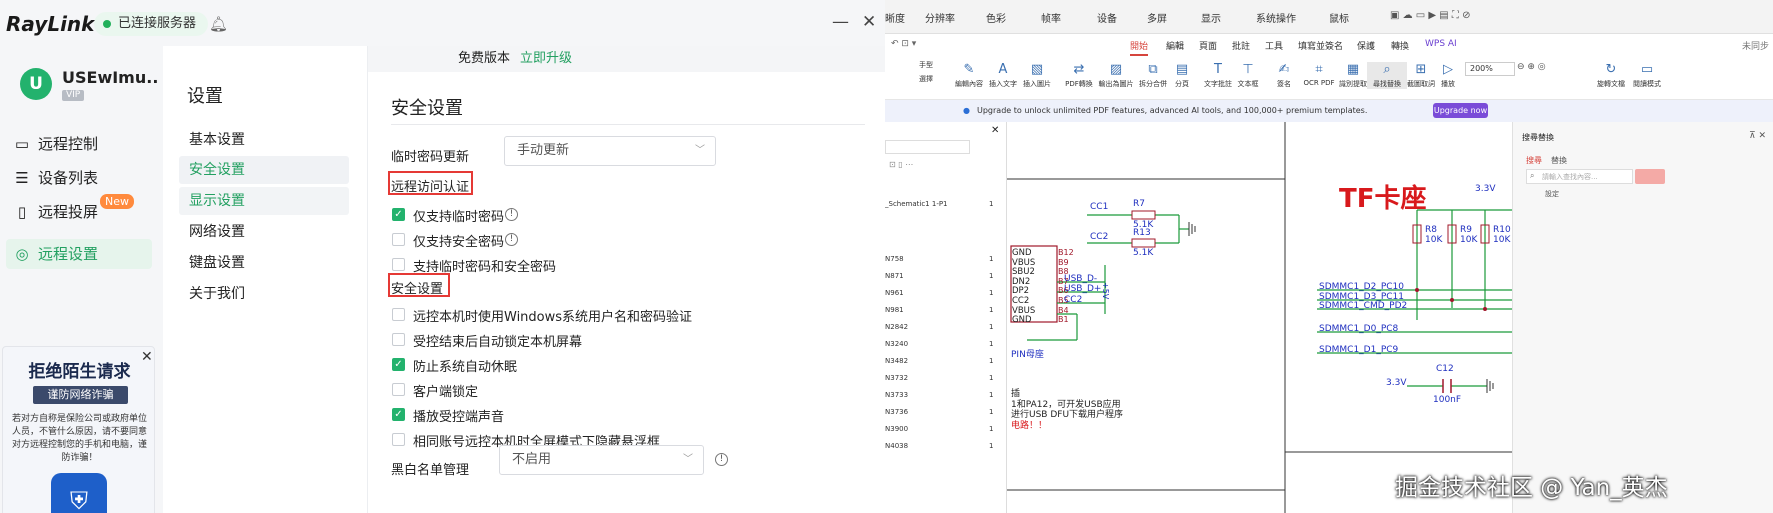 The width and height of the screenshot is (1773, 513). Describe the element at coordinates (1037, 75) in the screenshot. I see `tool-insert-image: ▧ 插入圖片` at that location.